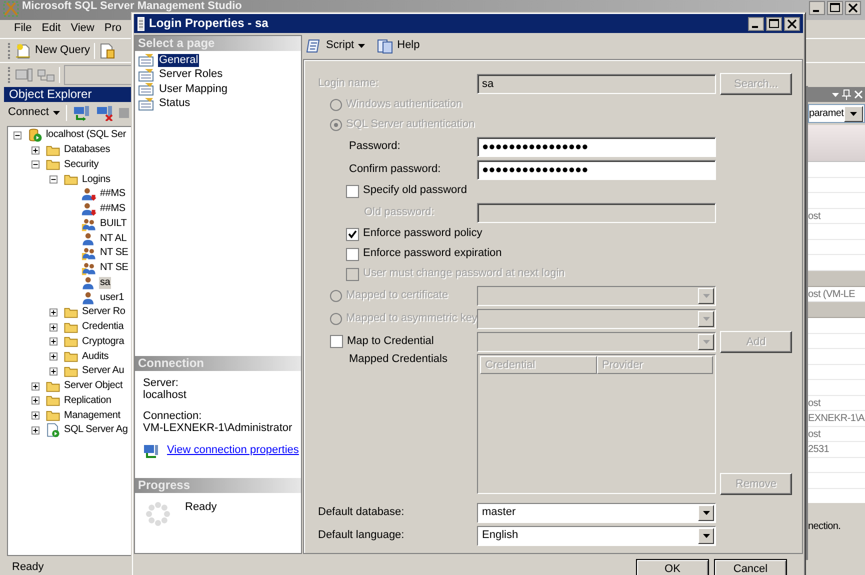 The height and width of the screenshot is (575, 865). Describe the element at coordinates (113, 238) in the screenshot. I see `tree-item: NT AL` at that location.